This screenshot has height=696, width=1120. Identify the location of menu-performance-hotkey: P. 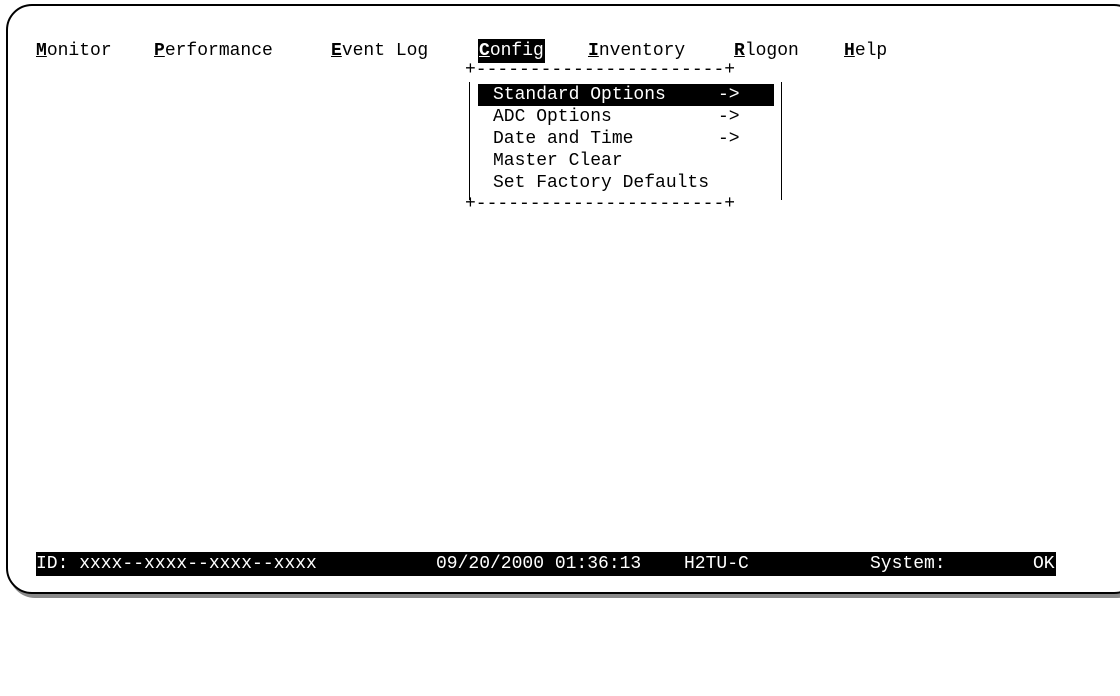
(159, 51).